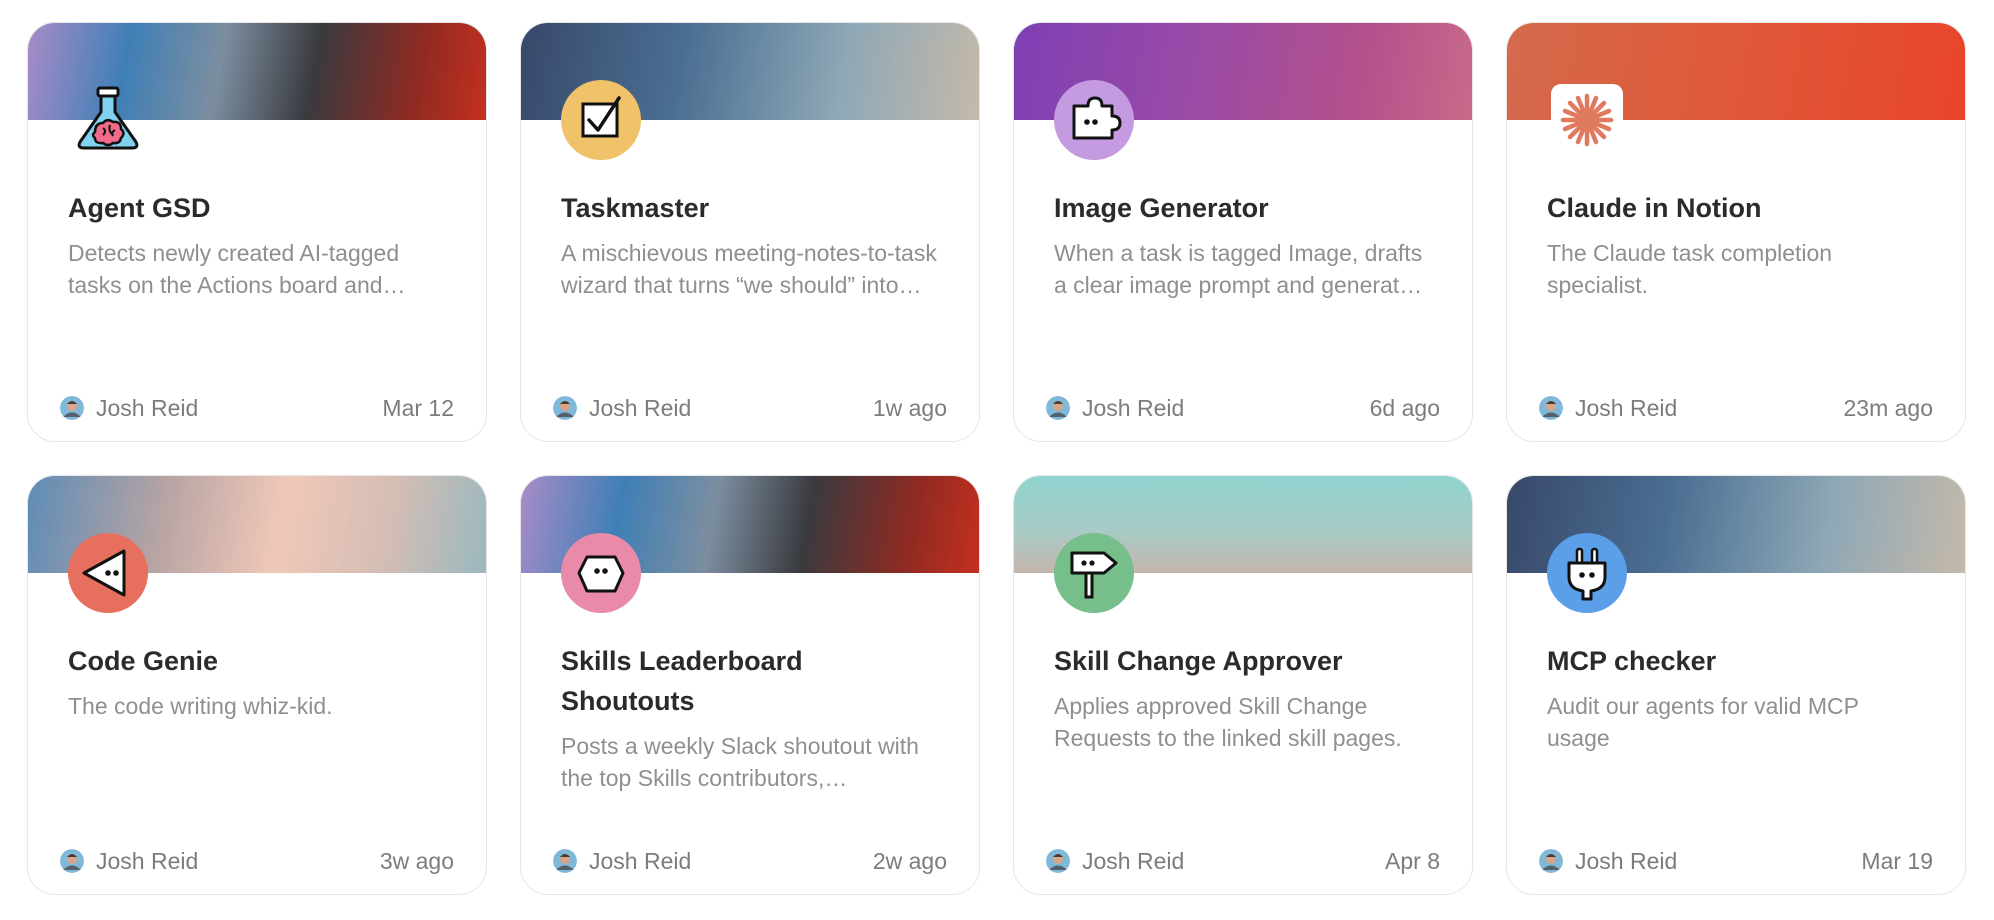  Describe the element at coordinates (418, 407) in the screenshot. I see `timestamp: Mar 12` at that location.